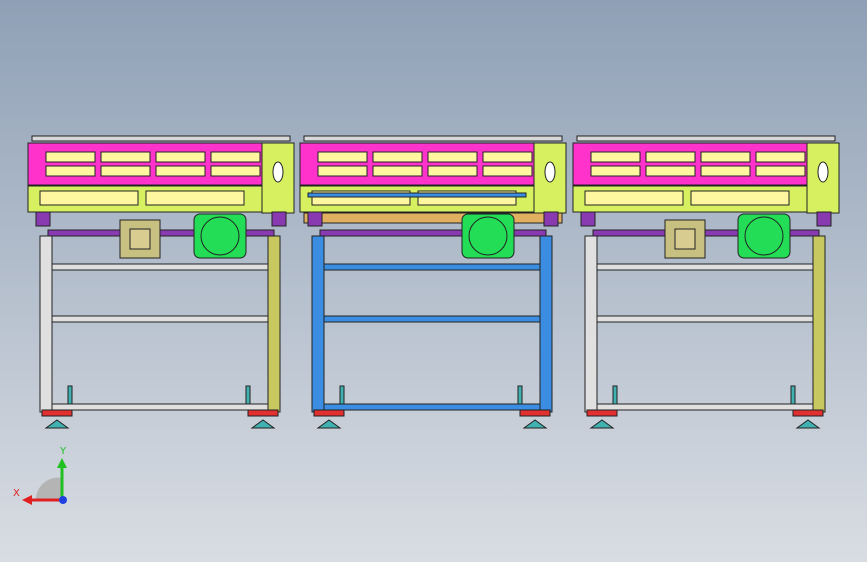 This screenshot has width=867, height=562. I want to click on triad-x-arrow, so click(27, 500).